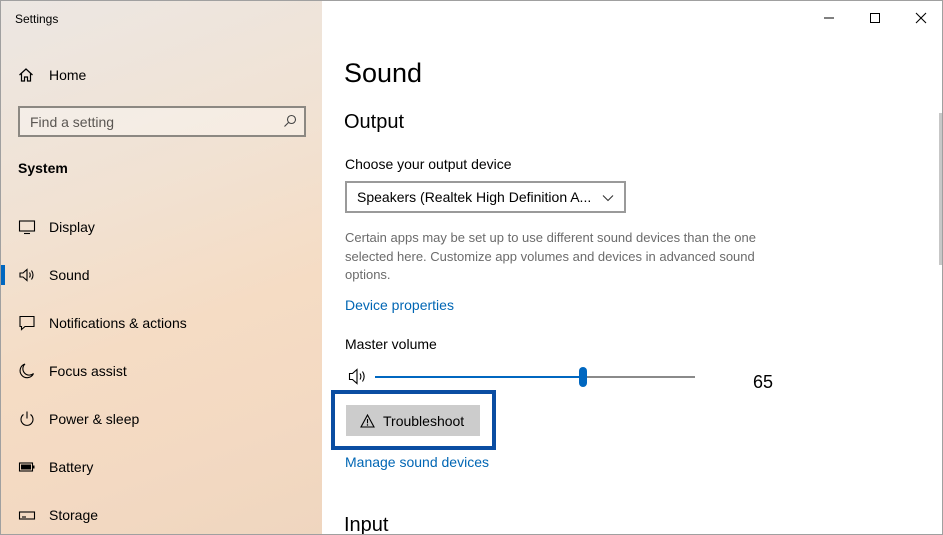  I want to click on search-icon, so click(290, 121).